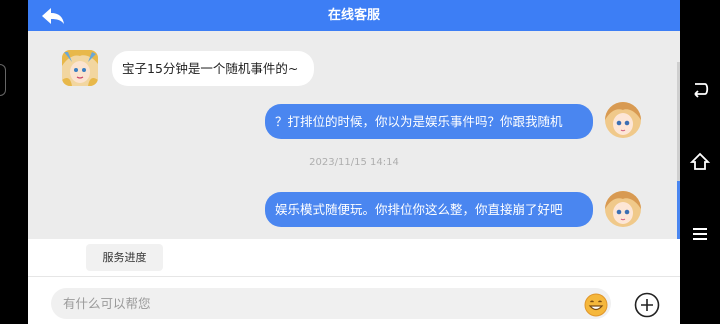 The height and width of the screenshot is (324, 720). What do you see at coordinates (429, 121) in the screenshot?
I see `outgoing-message-bubble: ？打排位的时候，你以为是娱乐事件吗？你跟我随机` at bounding box center [429, 121].